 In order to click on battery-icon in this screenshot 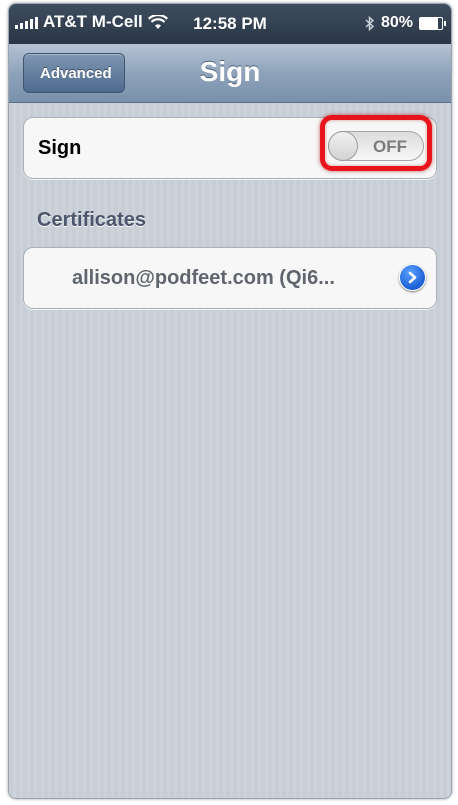, I will do `click(432, 23)`.